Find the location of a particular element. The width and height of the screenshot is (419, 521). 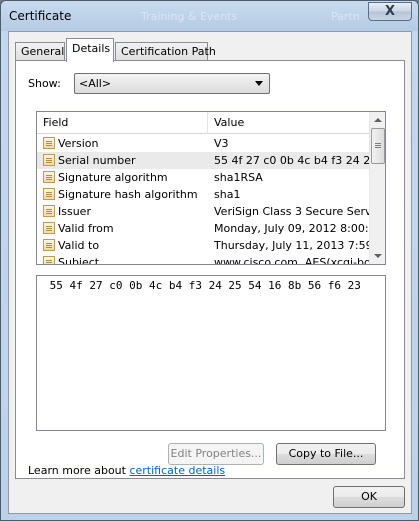

table-row: Signature hash algorithm sha1 is located at coordinates (204, 194).